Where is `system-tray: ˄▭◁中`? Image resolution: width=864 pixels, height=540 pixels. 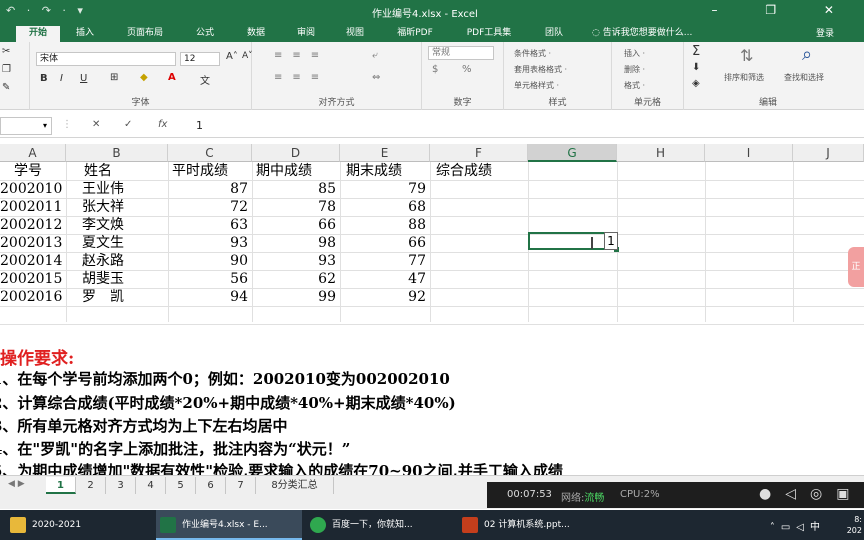
system-tray: ˄▭◁中 is located at coordinates (798, 525).